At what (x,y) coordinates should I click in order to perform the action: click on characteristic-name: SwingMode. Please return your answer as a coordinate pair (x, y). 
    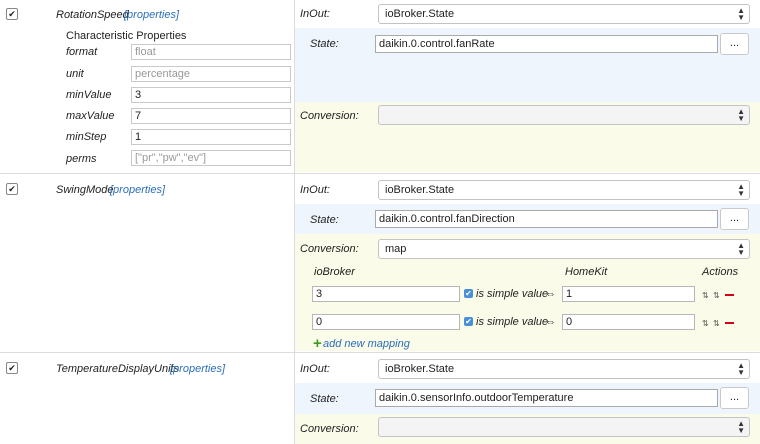
    Looking at the image, I should click on (85, 190).